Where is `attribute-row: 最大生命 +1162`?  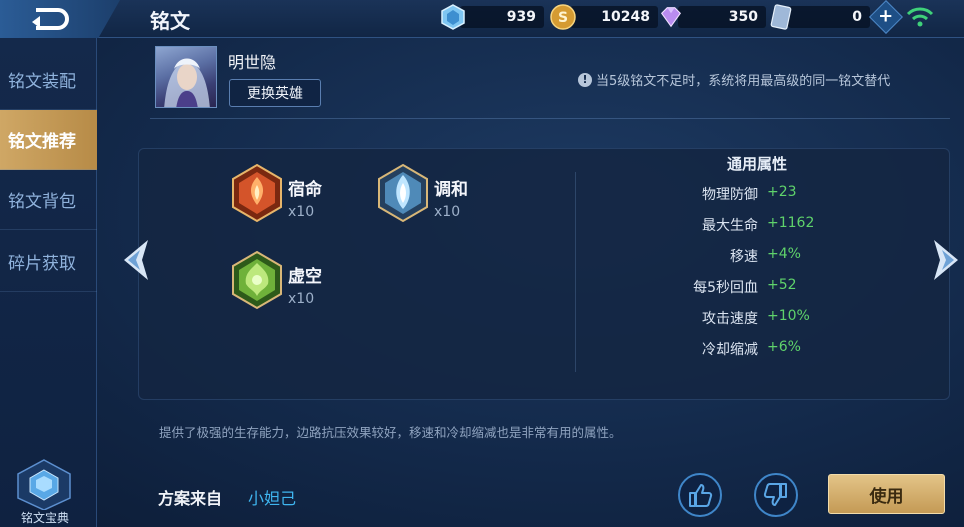 attribute-row: 最大生命 +1162 is located at coordinates (760, 226).